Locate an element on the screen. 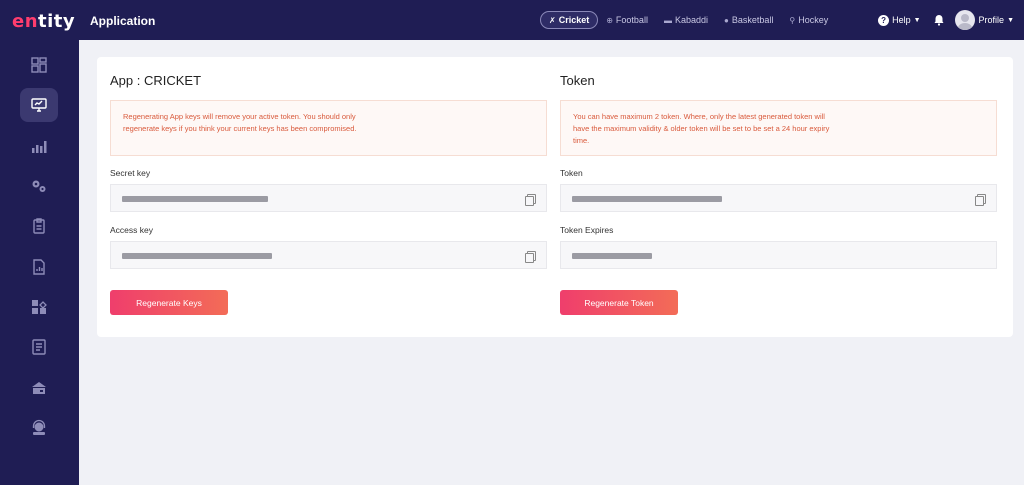  regenerate-keys-button: Regenerate Keys is located at coordinates (169, 302).